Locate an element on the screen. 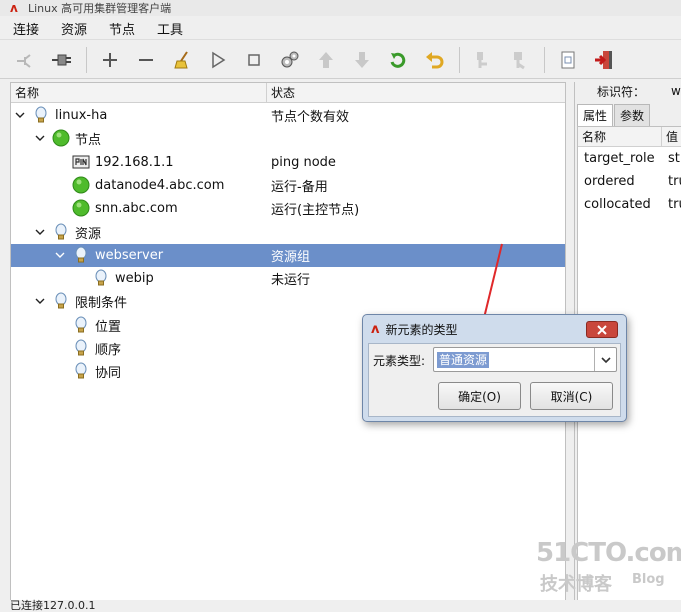 This screenshot has height=612, width=681. tree-node-status: ping node is located at coordinates (303, 162).